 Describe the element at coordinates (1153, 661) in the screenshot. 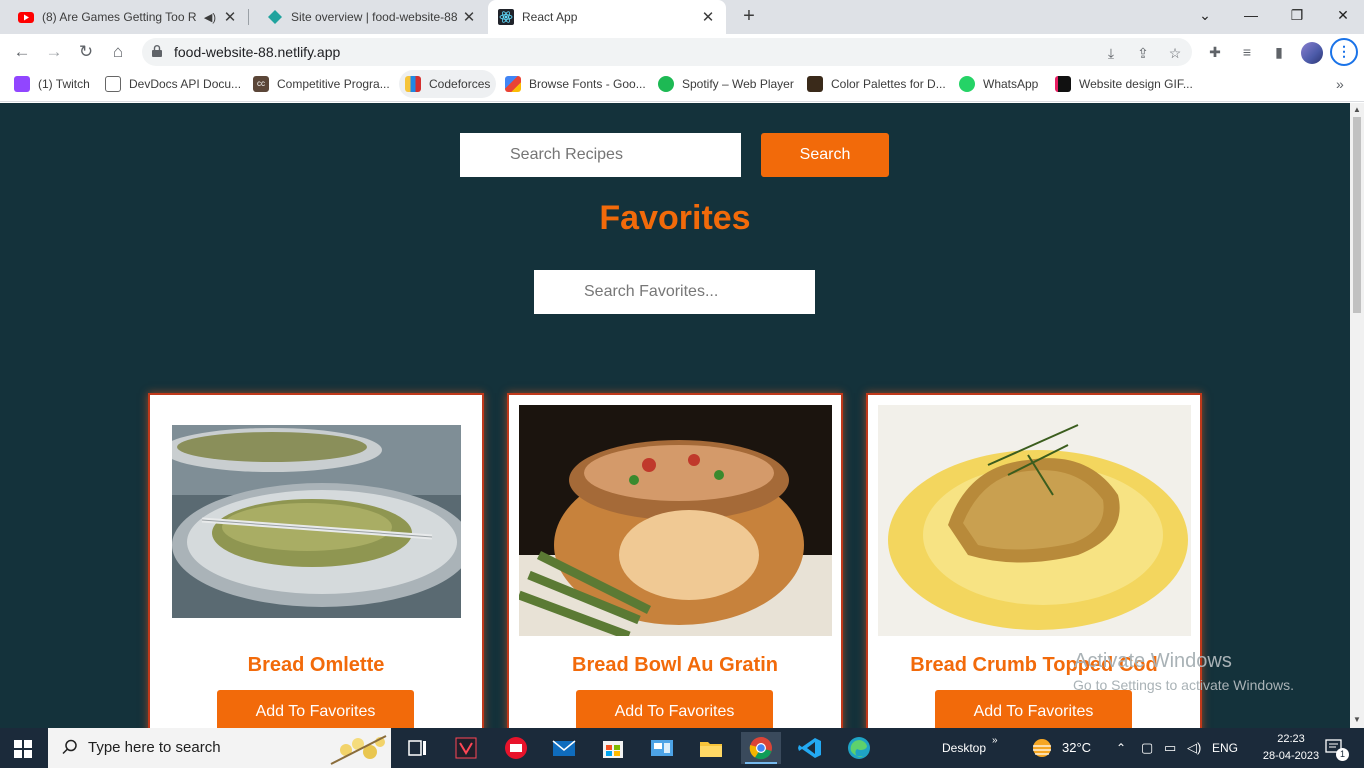

I see `activate-windows-title: Activate Windows` at that location.